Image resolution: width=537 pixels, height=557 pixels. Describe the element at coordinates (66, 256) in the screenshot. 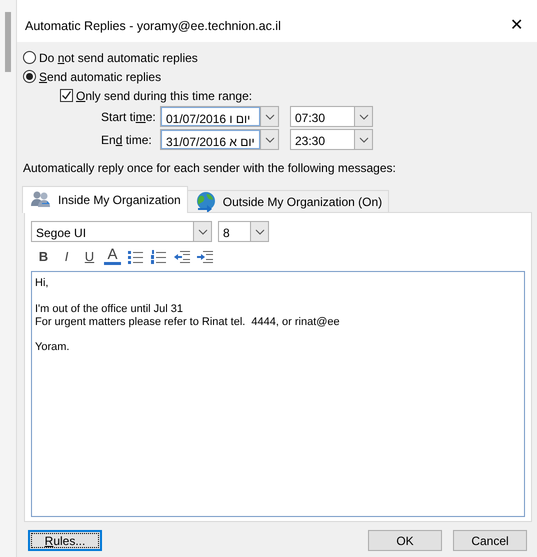

I see `italic-button: I` at that location.